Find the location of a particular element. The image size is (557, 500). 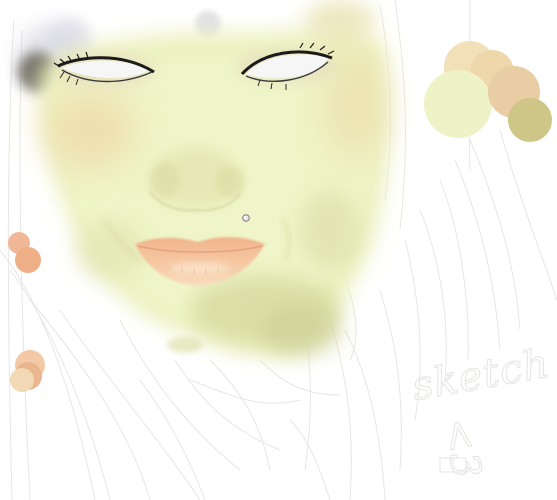

swatches-top-right is located at coordinates (488, 91).